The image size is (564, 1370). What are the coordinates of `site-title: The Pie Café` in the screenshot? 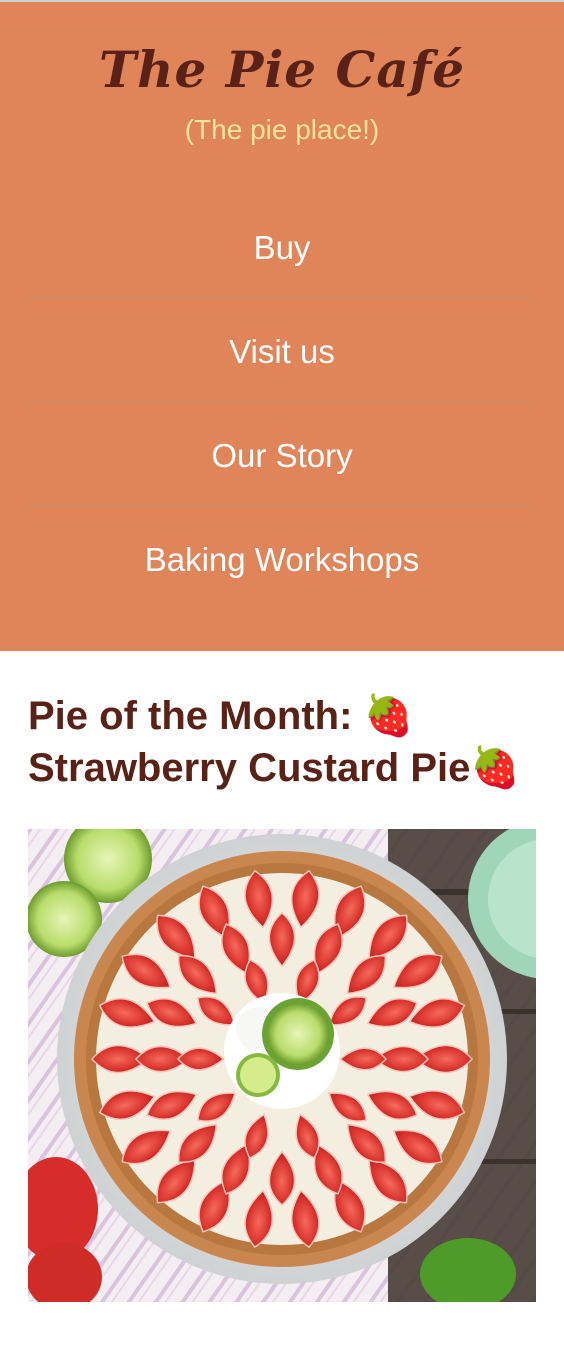 It's located at (282, 69).